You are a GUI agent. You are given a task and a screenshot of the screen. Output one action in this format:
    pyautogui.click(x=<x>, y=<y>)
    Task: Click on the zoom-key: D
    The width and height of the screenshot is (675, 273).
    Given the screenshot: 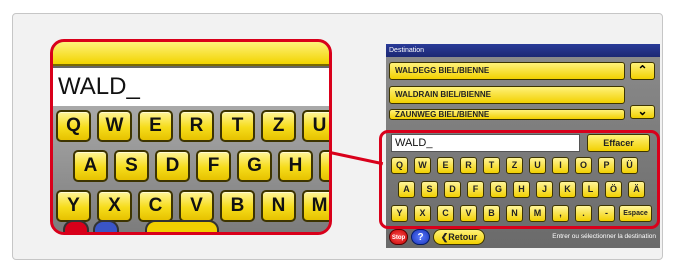 What is the action you would take?
    pyautogui.click(x=172, y=166)
    